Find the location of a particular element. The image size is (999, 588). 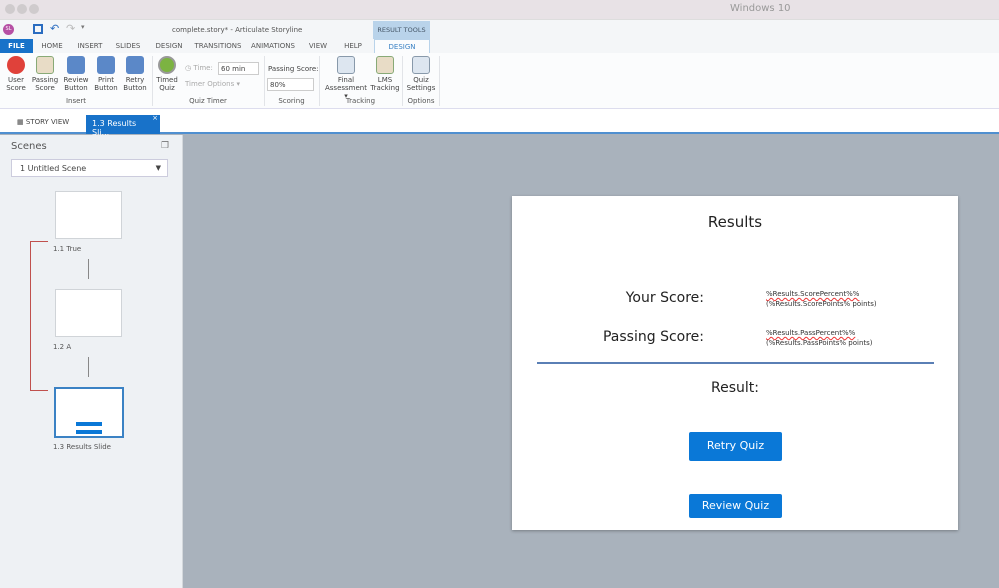

tab-file: FILE is located at coordinates (16, 46).